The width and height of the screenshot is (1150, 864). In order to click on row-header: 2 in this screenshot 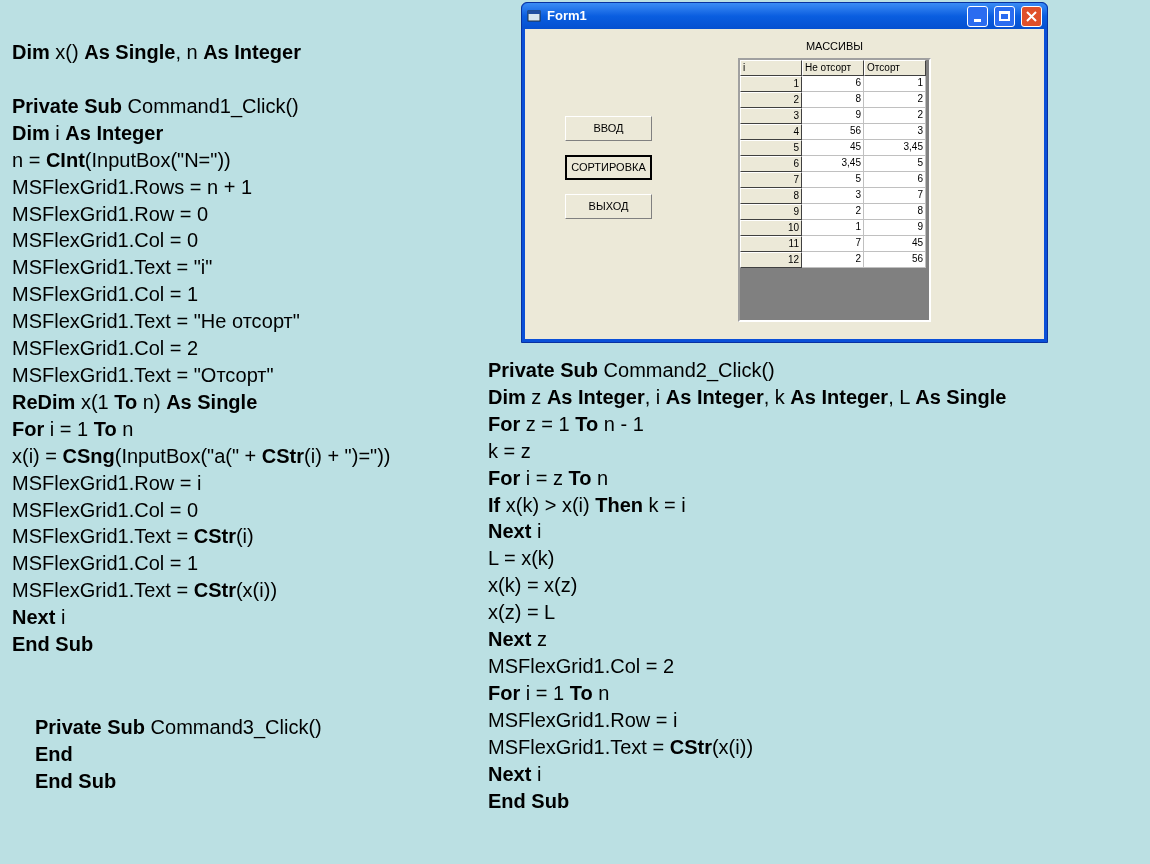, I will do `click(771, 100)`.